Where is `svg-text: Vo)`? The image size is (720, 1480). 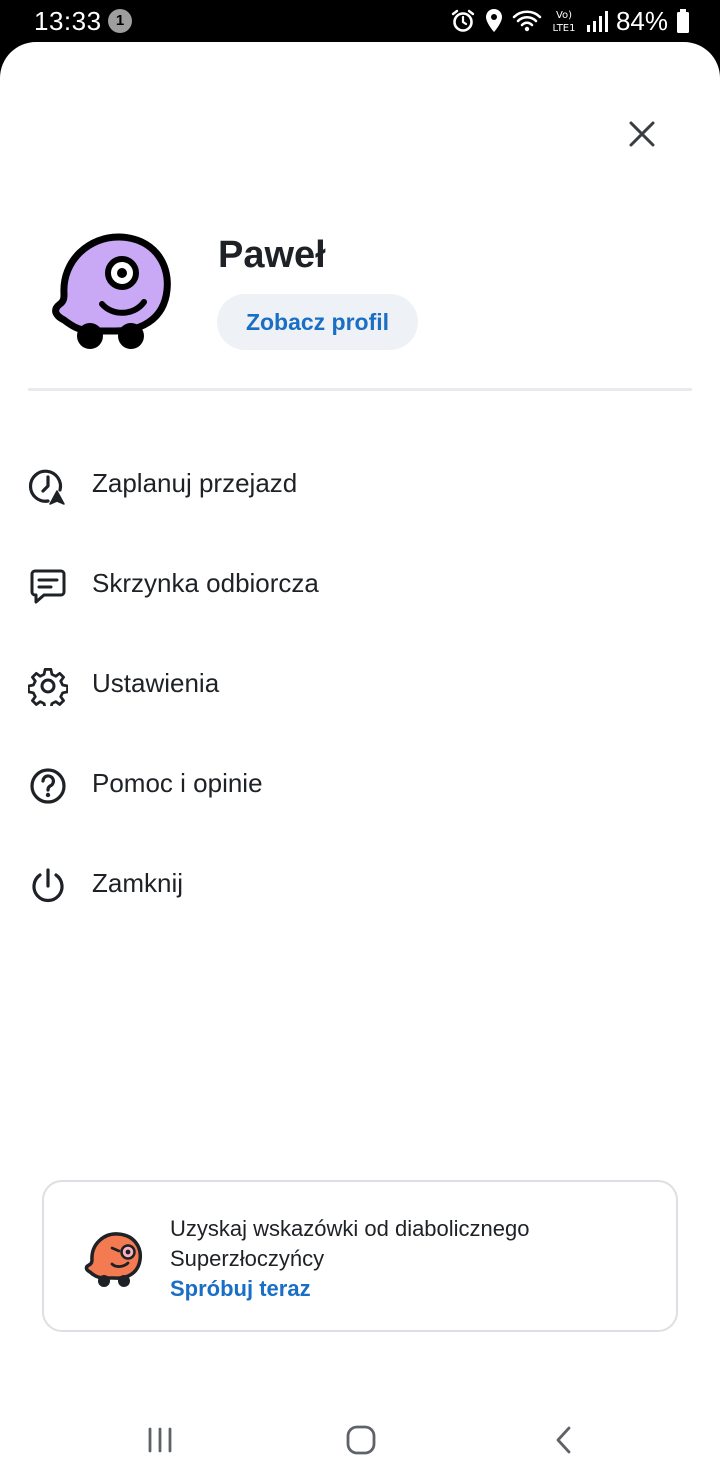 svg-text: Vo) is located at coordinates (564, 15).